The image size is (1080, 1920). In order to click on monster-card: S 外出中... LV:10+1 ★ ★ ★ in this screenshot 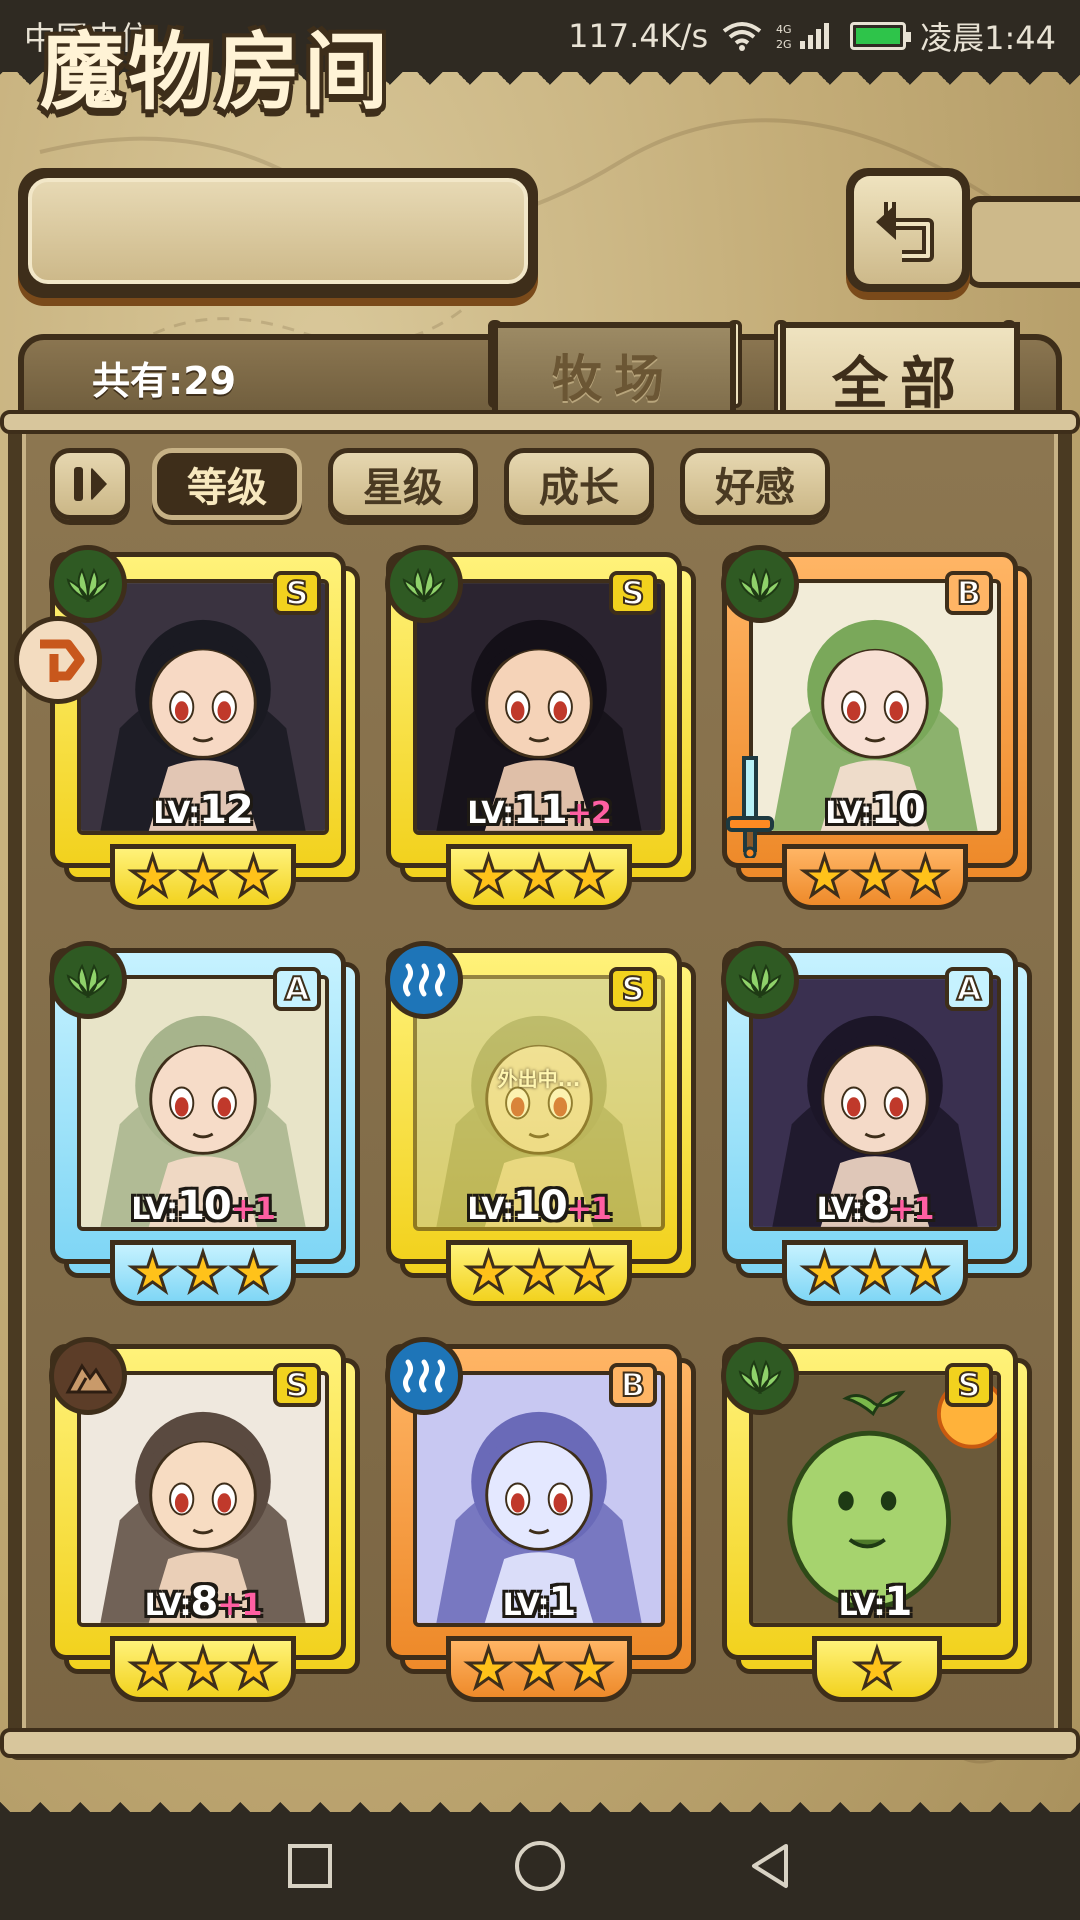, I will do `click(540, 1129)`.